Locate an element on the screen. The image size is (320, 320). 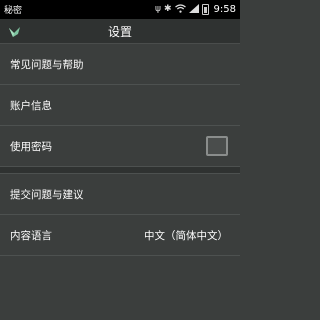
title-bar: 设置 is located at coordinates (120, 31).